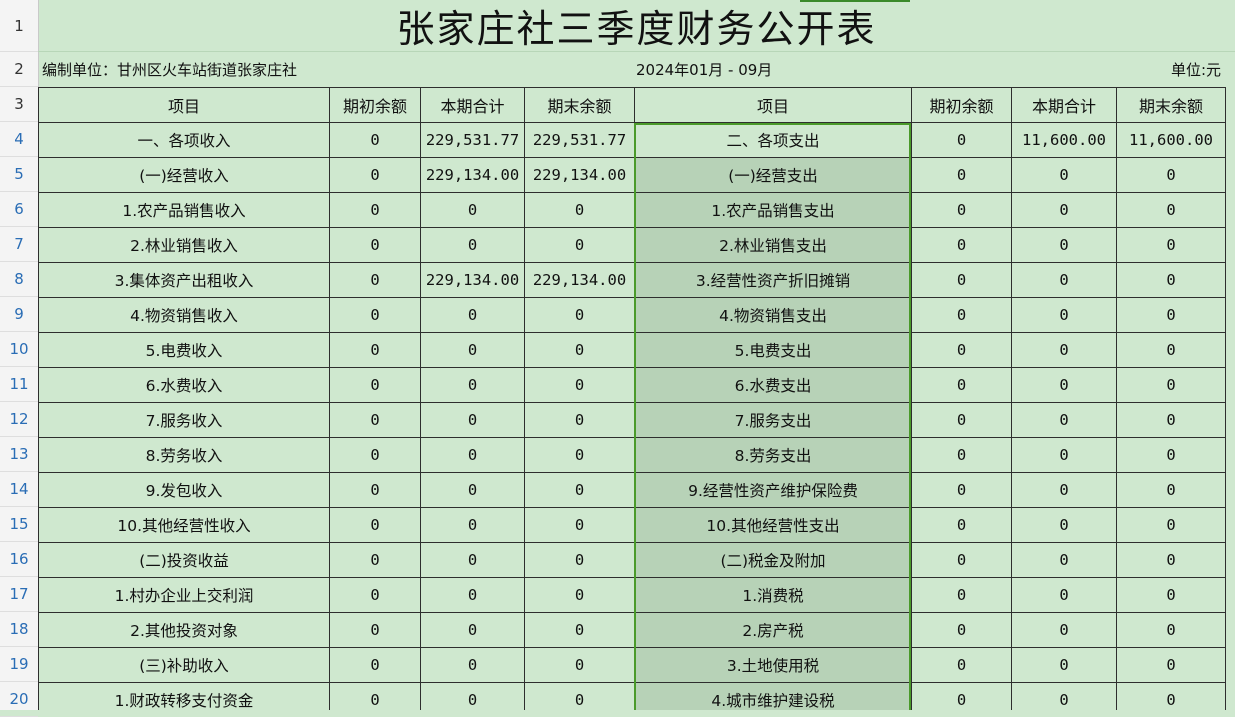 Image resolution: width=1235 pixels, height=717 pixels. I want to click on item-cell: (一)经营收入, so click(184, 175).